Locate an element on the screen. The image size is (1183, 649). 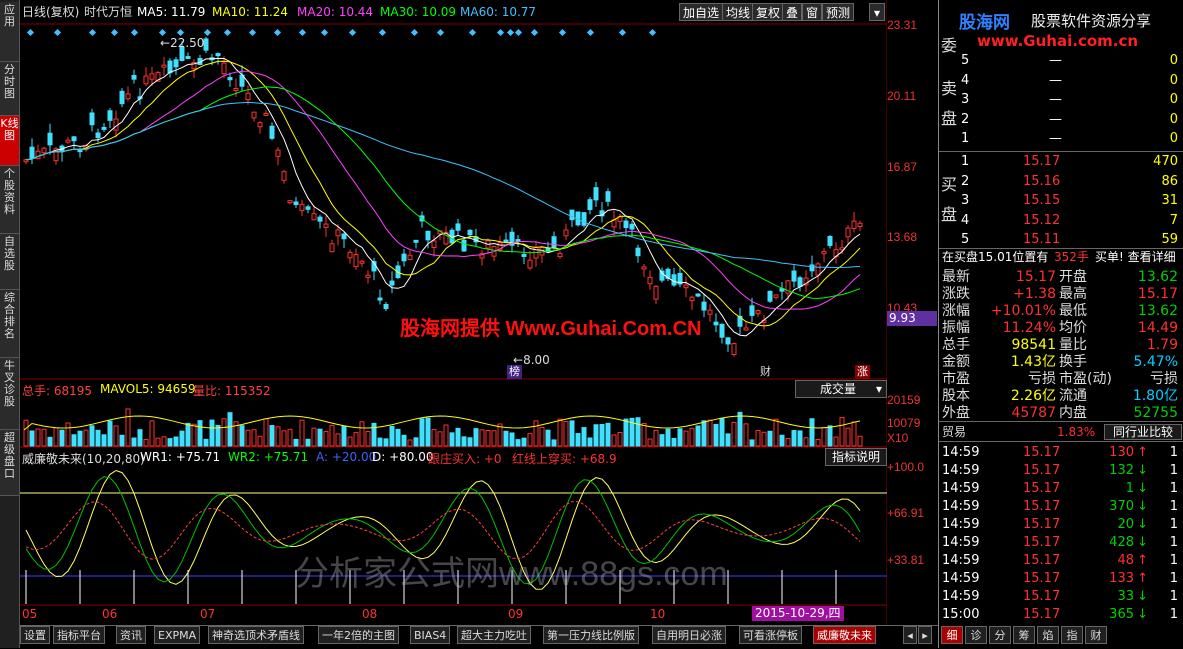
sell-level-row: 4 — 0 is located at coordinates (1061, 81).